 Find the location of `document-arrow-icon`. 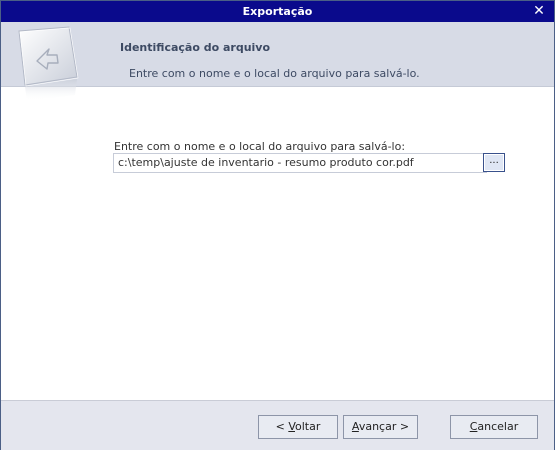

document-arrow-icon is located at coordinates (46, 70).